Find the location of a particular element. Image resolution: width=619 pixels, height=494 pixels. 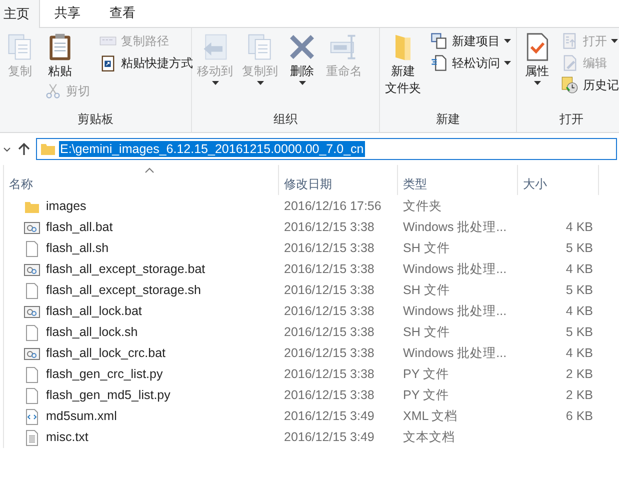

file-row: flash_gen_crc_list.py 2016/12/15 3:38 PY 文件 2 KB is located at coordinates (311, 374).